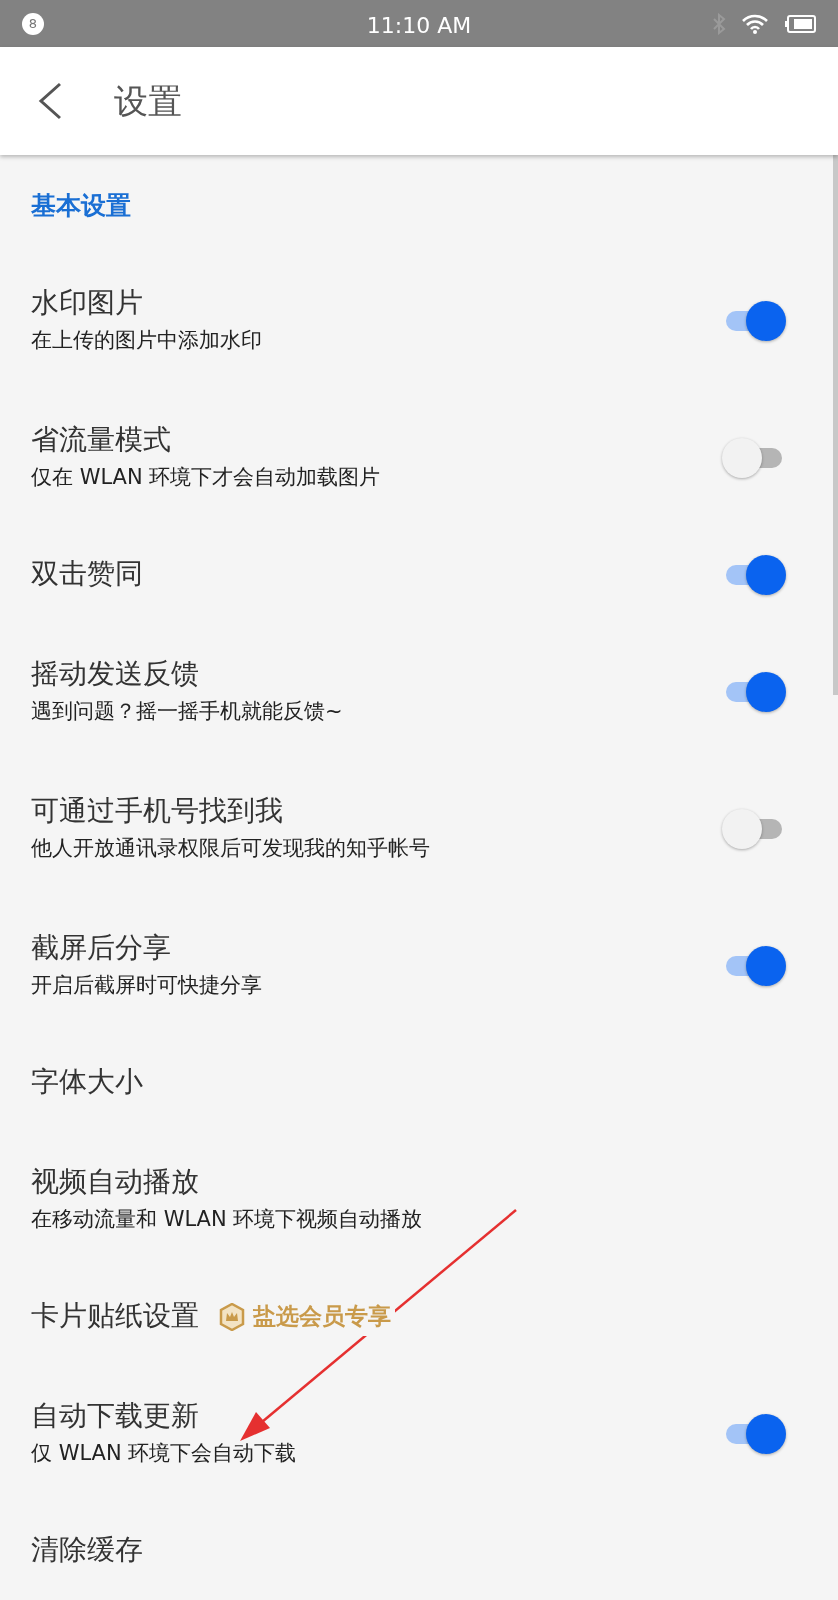 This screenshot has width=838, height=1600. Describe the element at coordinates (146, 340) in the screenshot. I see `setting-description: 在上传的图片中添加水印` at that location.